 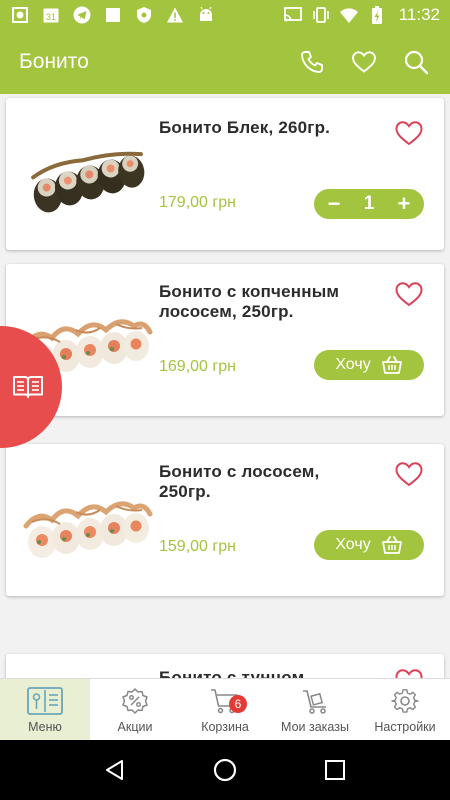 I want to click on app-bar: Бонито, so click(x=225, y=62).